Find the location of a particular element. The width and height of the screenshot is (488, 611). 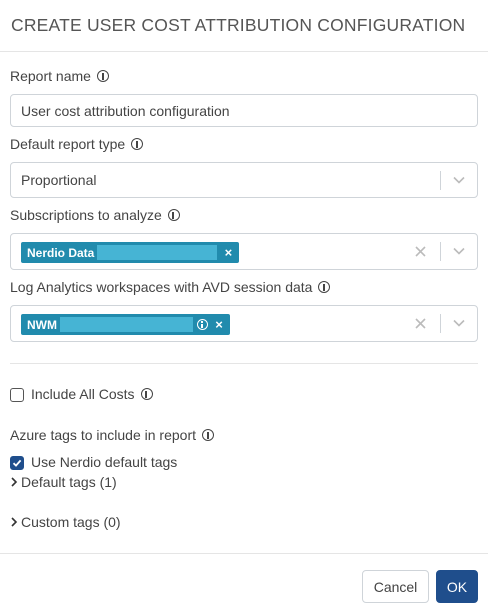

workspace-tag-label: NWM is located at coordinates (42, 324).